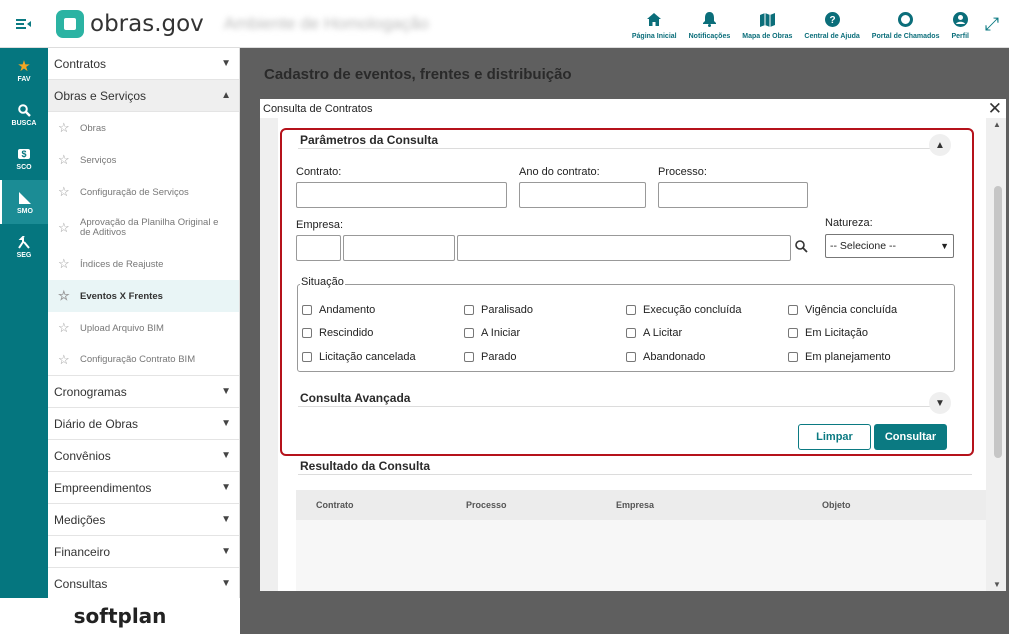 The image size is (1009, 634). What do you see at coordinates (492, 333) in the screenshot?
I see `checkbox-a-iniciar: A Iniciar` at bounding box center [492, 333].